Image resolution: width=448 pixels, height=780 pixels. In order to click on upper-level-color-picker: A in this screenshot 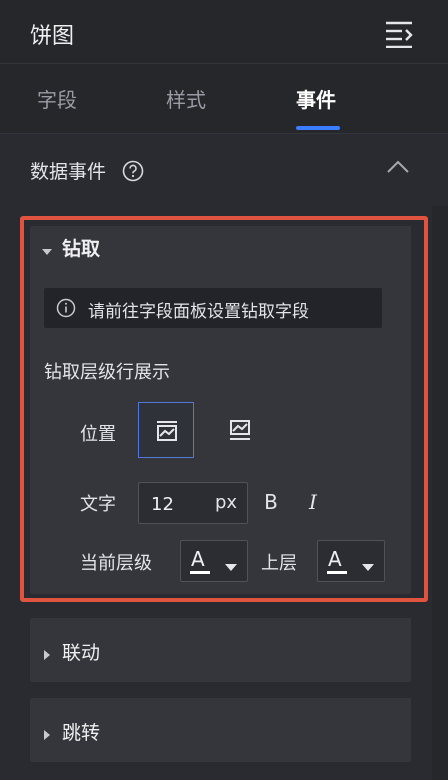, I will do `click(351, 561)`.